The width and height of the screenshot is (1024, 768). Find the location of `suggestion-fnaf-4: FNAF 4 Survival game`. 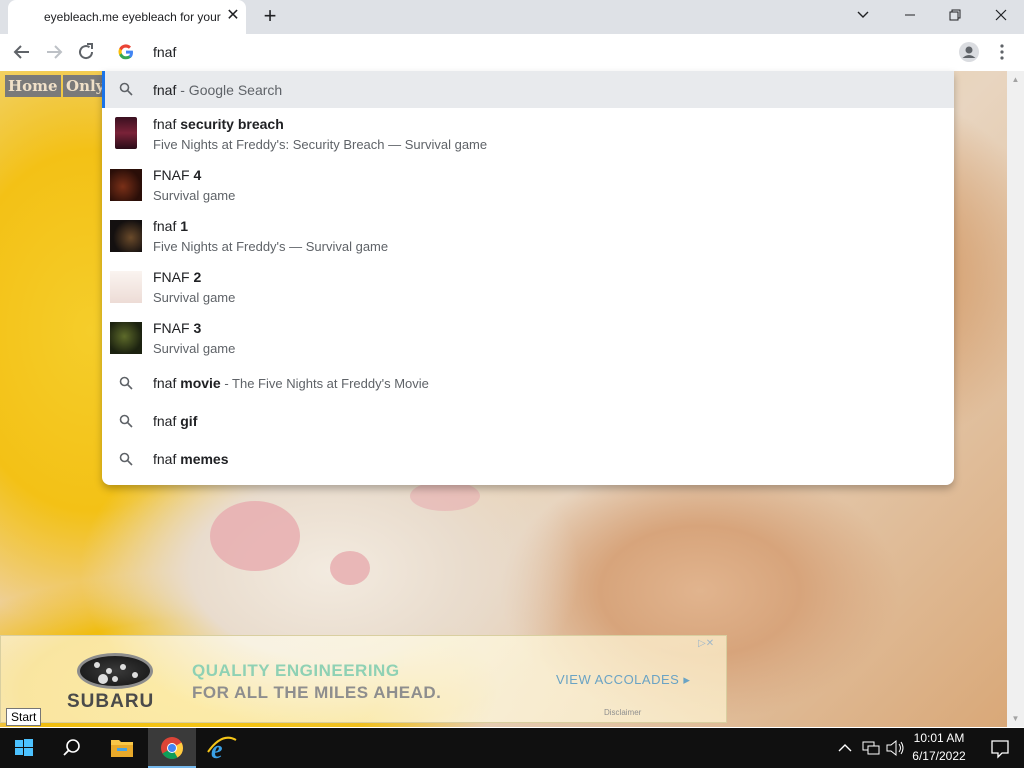

suggestion-fnaf-4: FNAF 4 Survival game is located at coordinates (528, 185).